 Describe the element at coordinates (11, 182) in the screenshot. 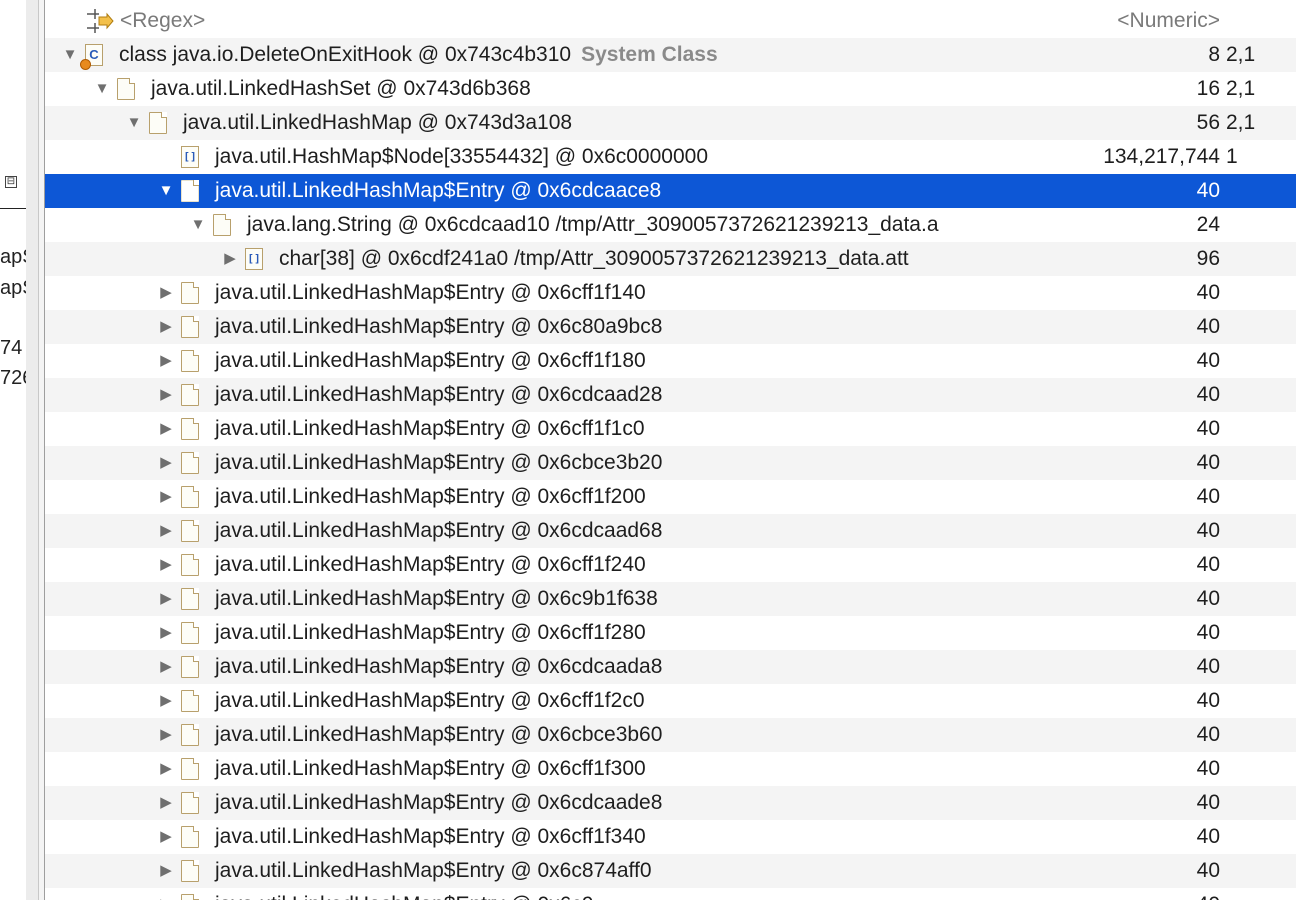

I see `collapse-icon: ⊟` at that location.